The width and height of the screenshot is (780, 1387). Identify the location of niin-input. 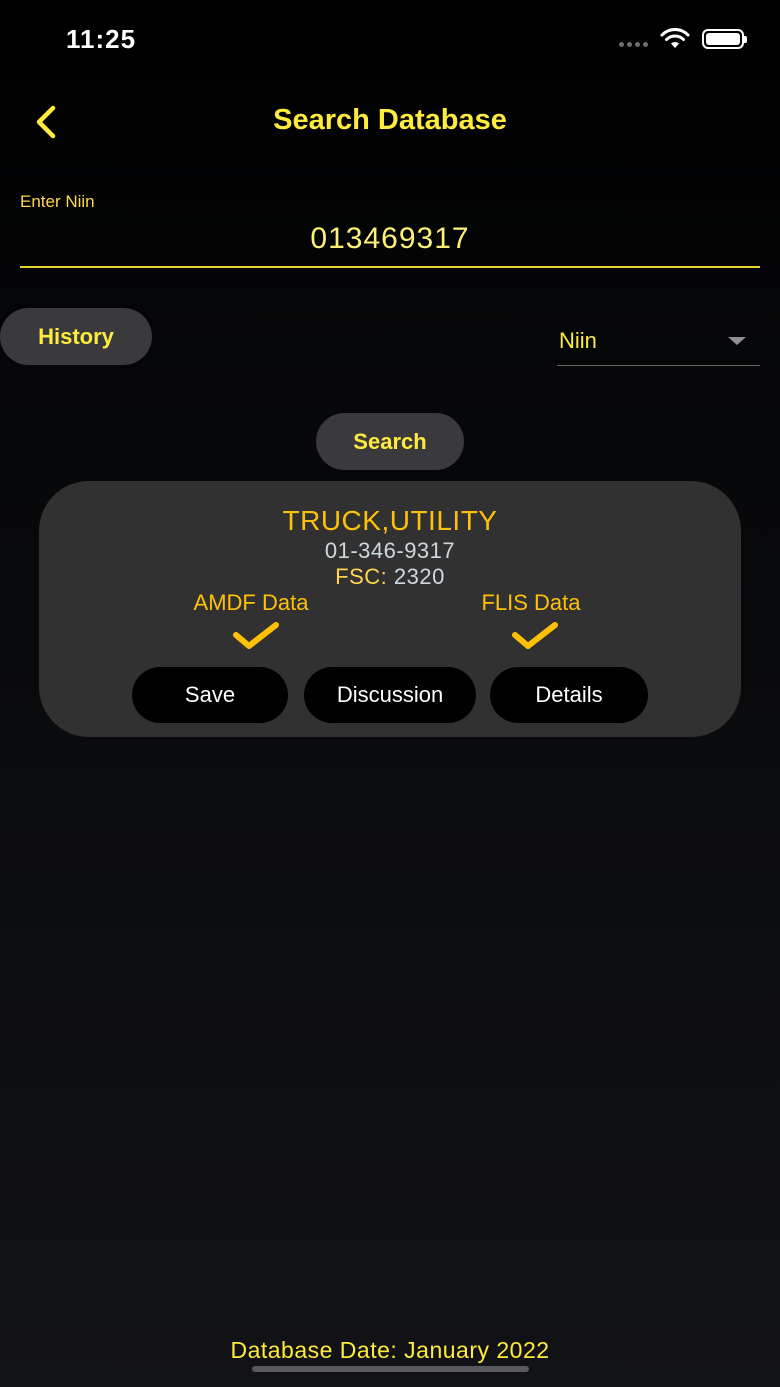
(390, 240).